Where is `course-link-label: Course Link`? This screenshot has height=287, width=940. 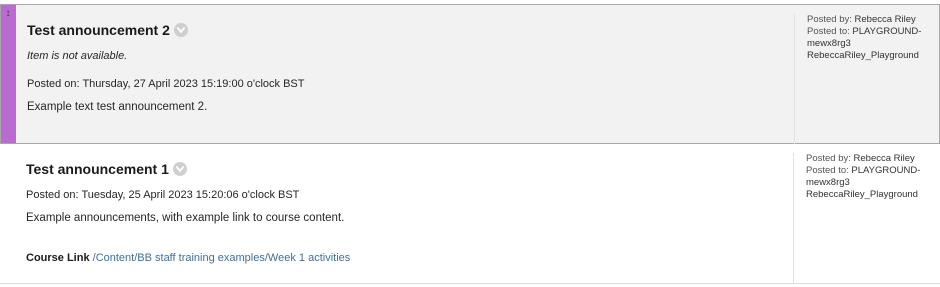
course-link-label: Course Link is located at coordinates (58, 258).